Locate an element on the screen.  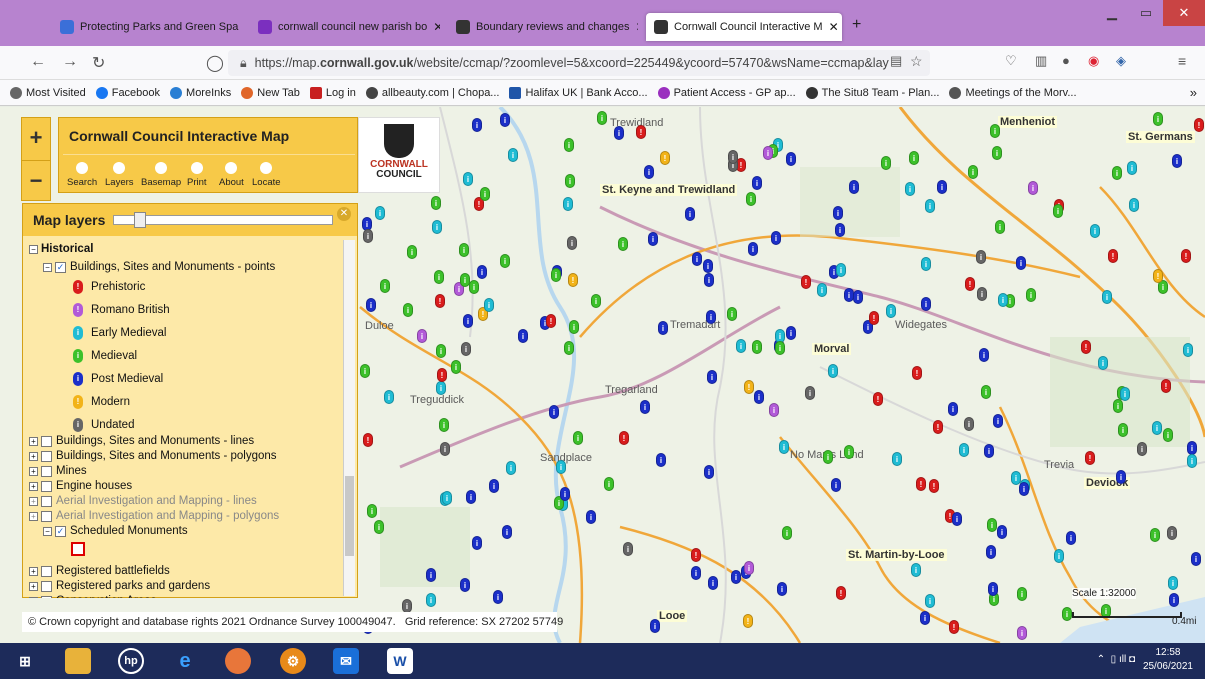
account-icon: ● is located at coordinates (1066, 60).